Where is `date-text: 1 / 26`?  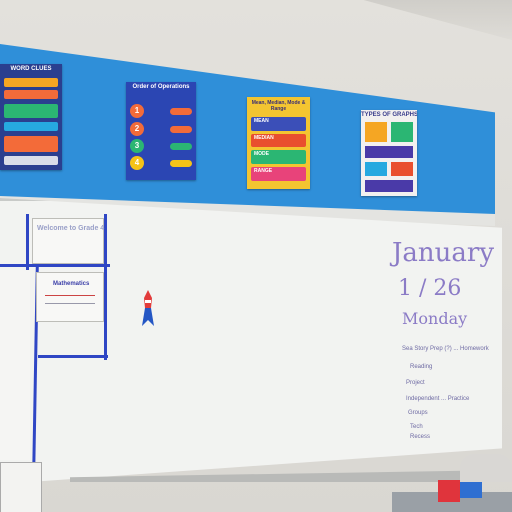
date-text: 1 / 26 is located at coordinates (430, 288).